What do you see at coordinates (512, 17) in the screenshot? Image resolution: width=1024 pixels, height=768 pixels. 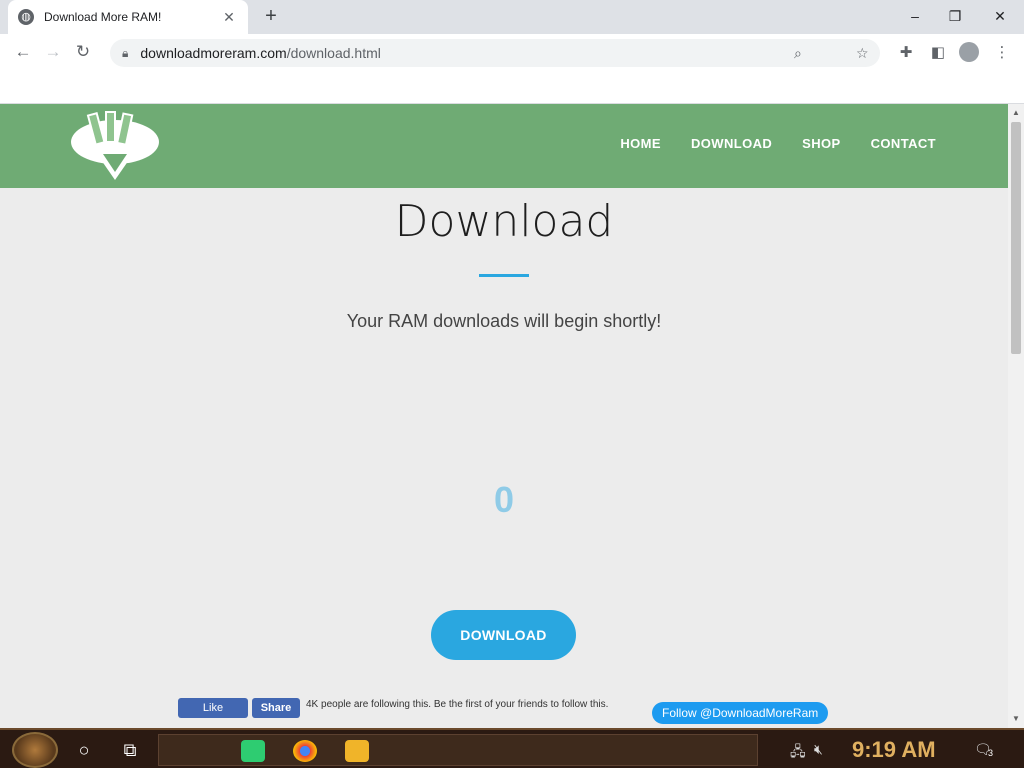 I see `tab-bar: ◍ Download More RAM! ✕ + – ❐ ✕` at bounding box center [512, 17].